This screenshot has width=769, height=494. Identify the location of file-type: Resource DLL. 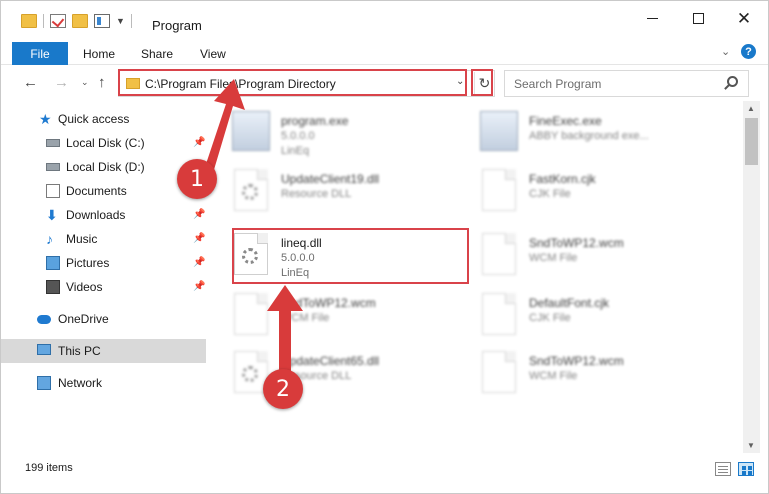
(316, 194).